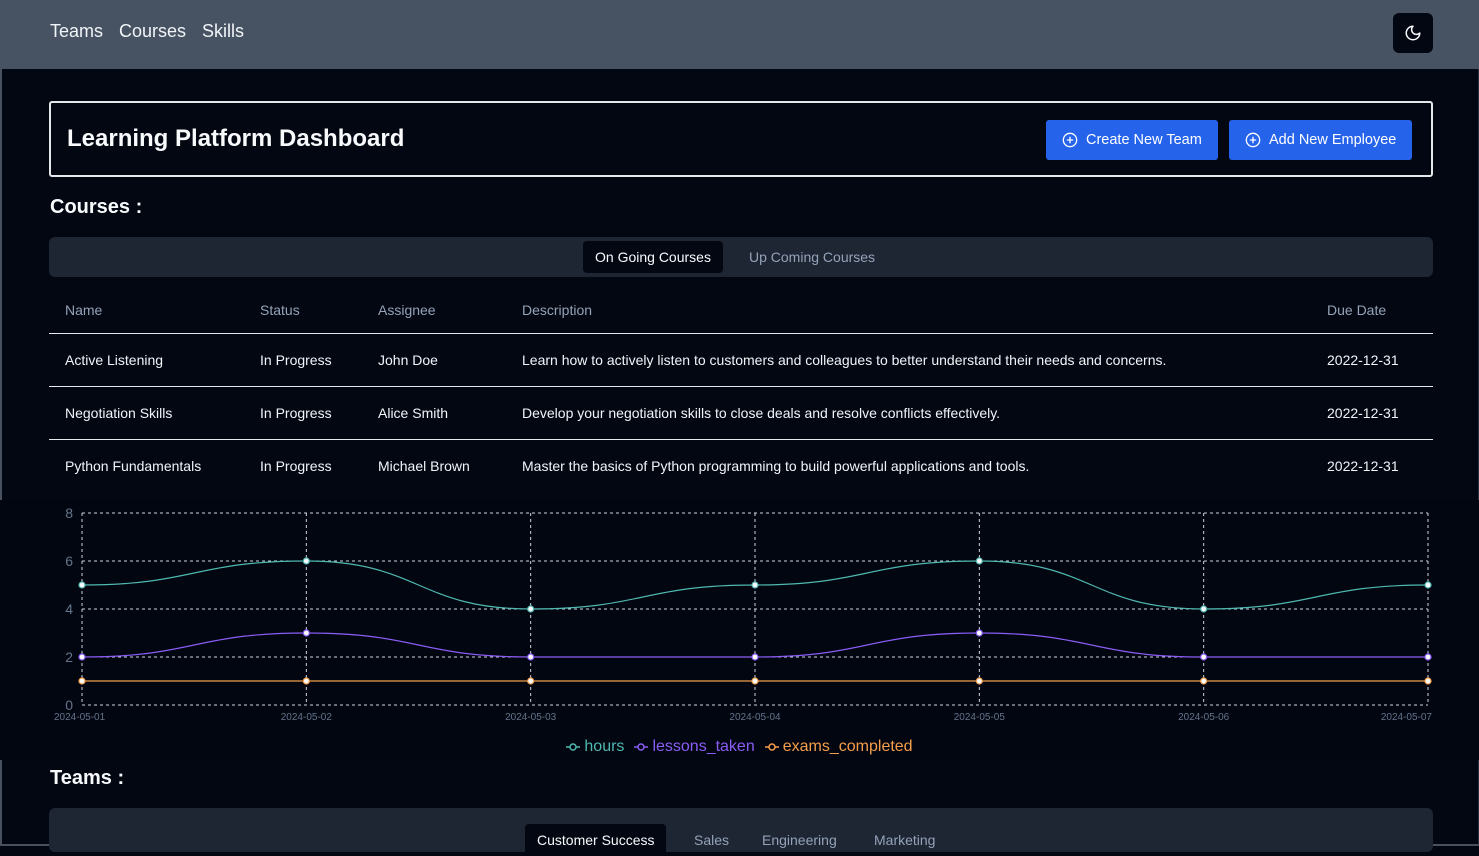  What do you see at coordinates (133, 465) in the screenshot?
I see `cell-name: Python Fundamentals` at bounding box center [133, 465].